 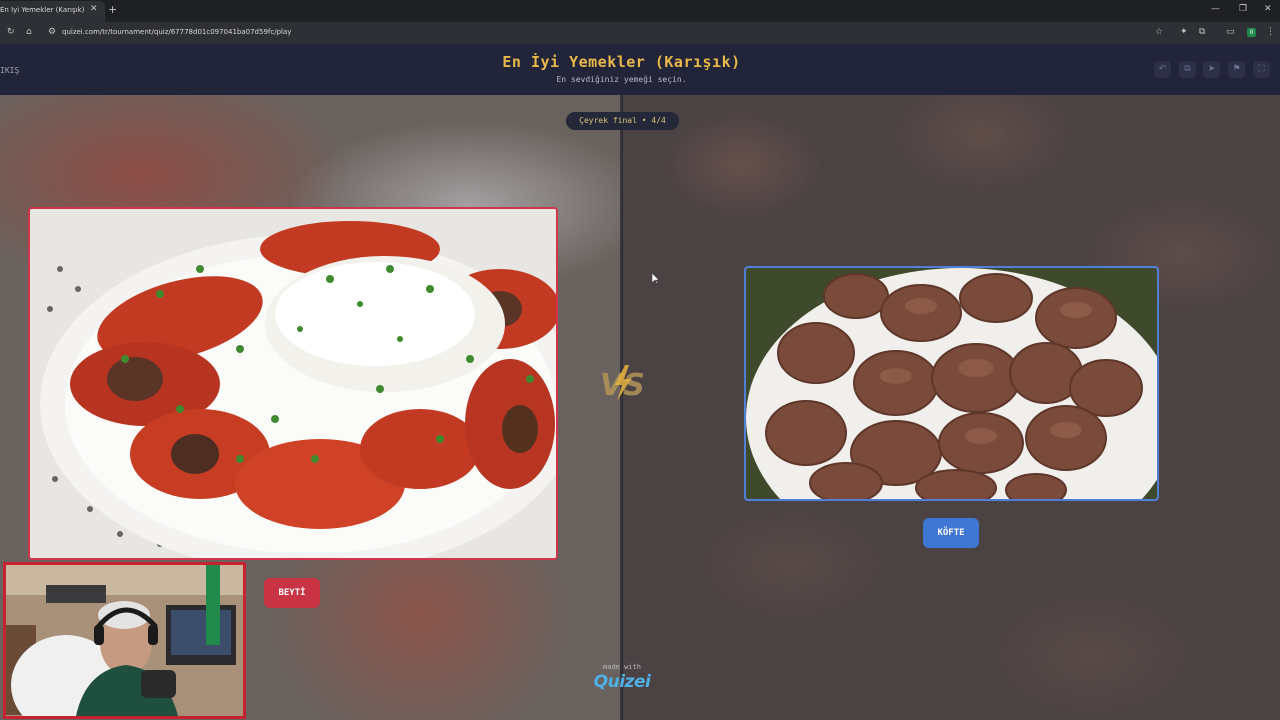 I want to click on streamer-video, so click(x=124, y=640).